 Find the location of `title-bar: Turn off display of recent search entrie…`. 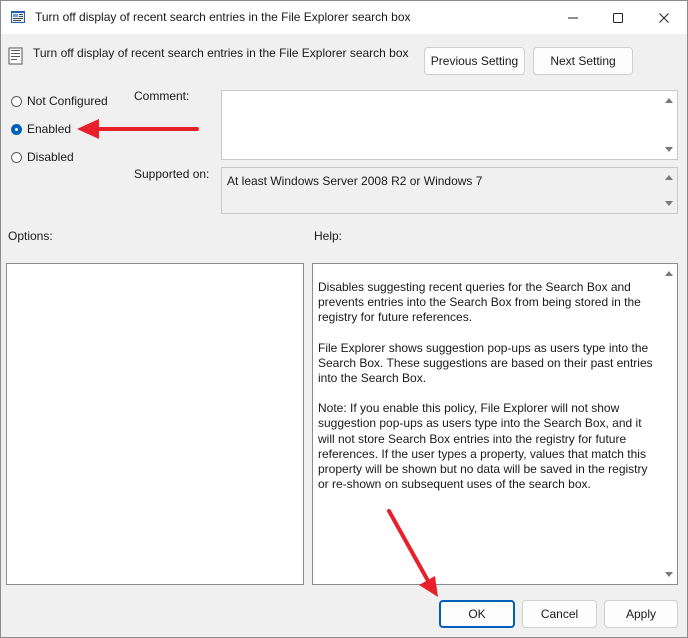

title-bar: Turn off display of recent search entrie… is located at coordinates (344, 17).